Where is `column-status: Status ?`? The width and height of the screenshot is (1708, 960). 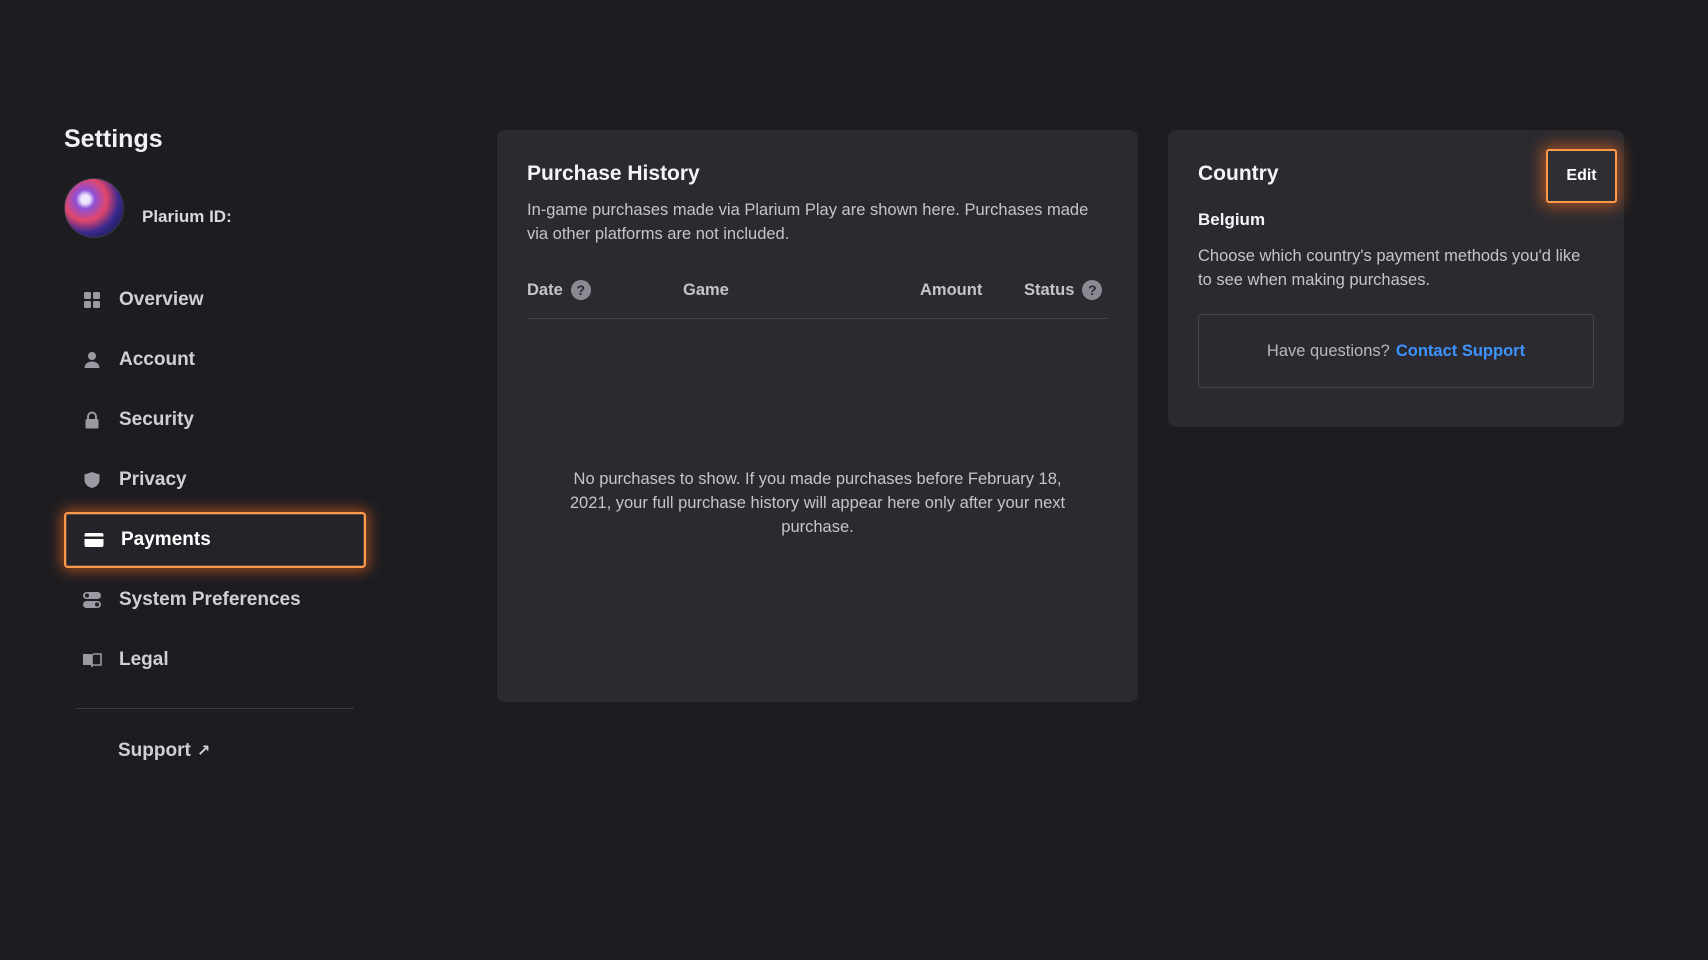 column-status: Status ? is located at coordinates (1063, 290).